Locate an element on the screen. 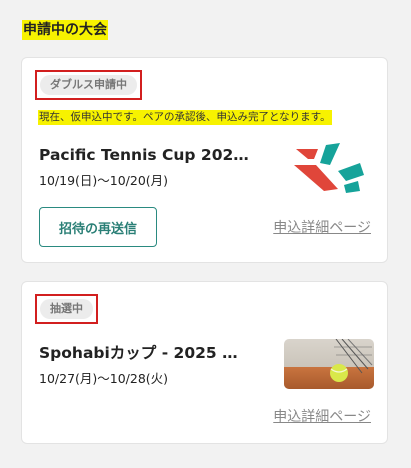  status-badge: ダブルス申請中 is located at coordinates (88, 85).